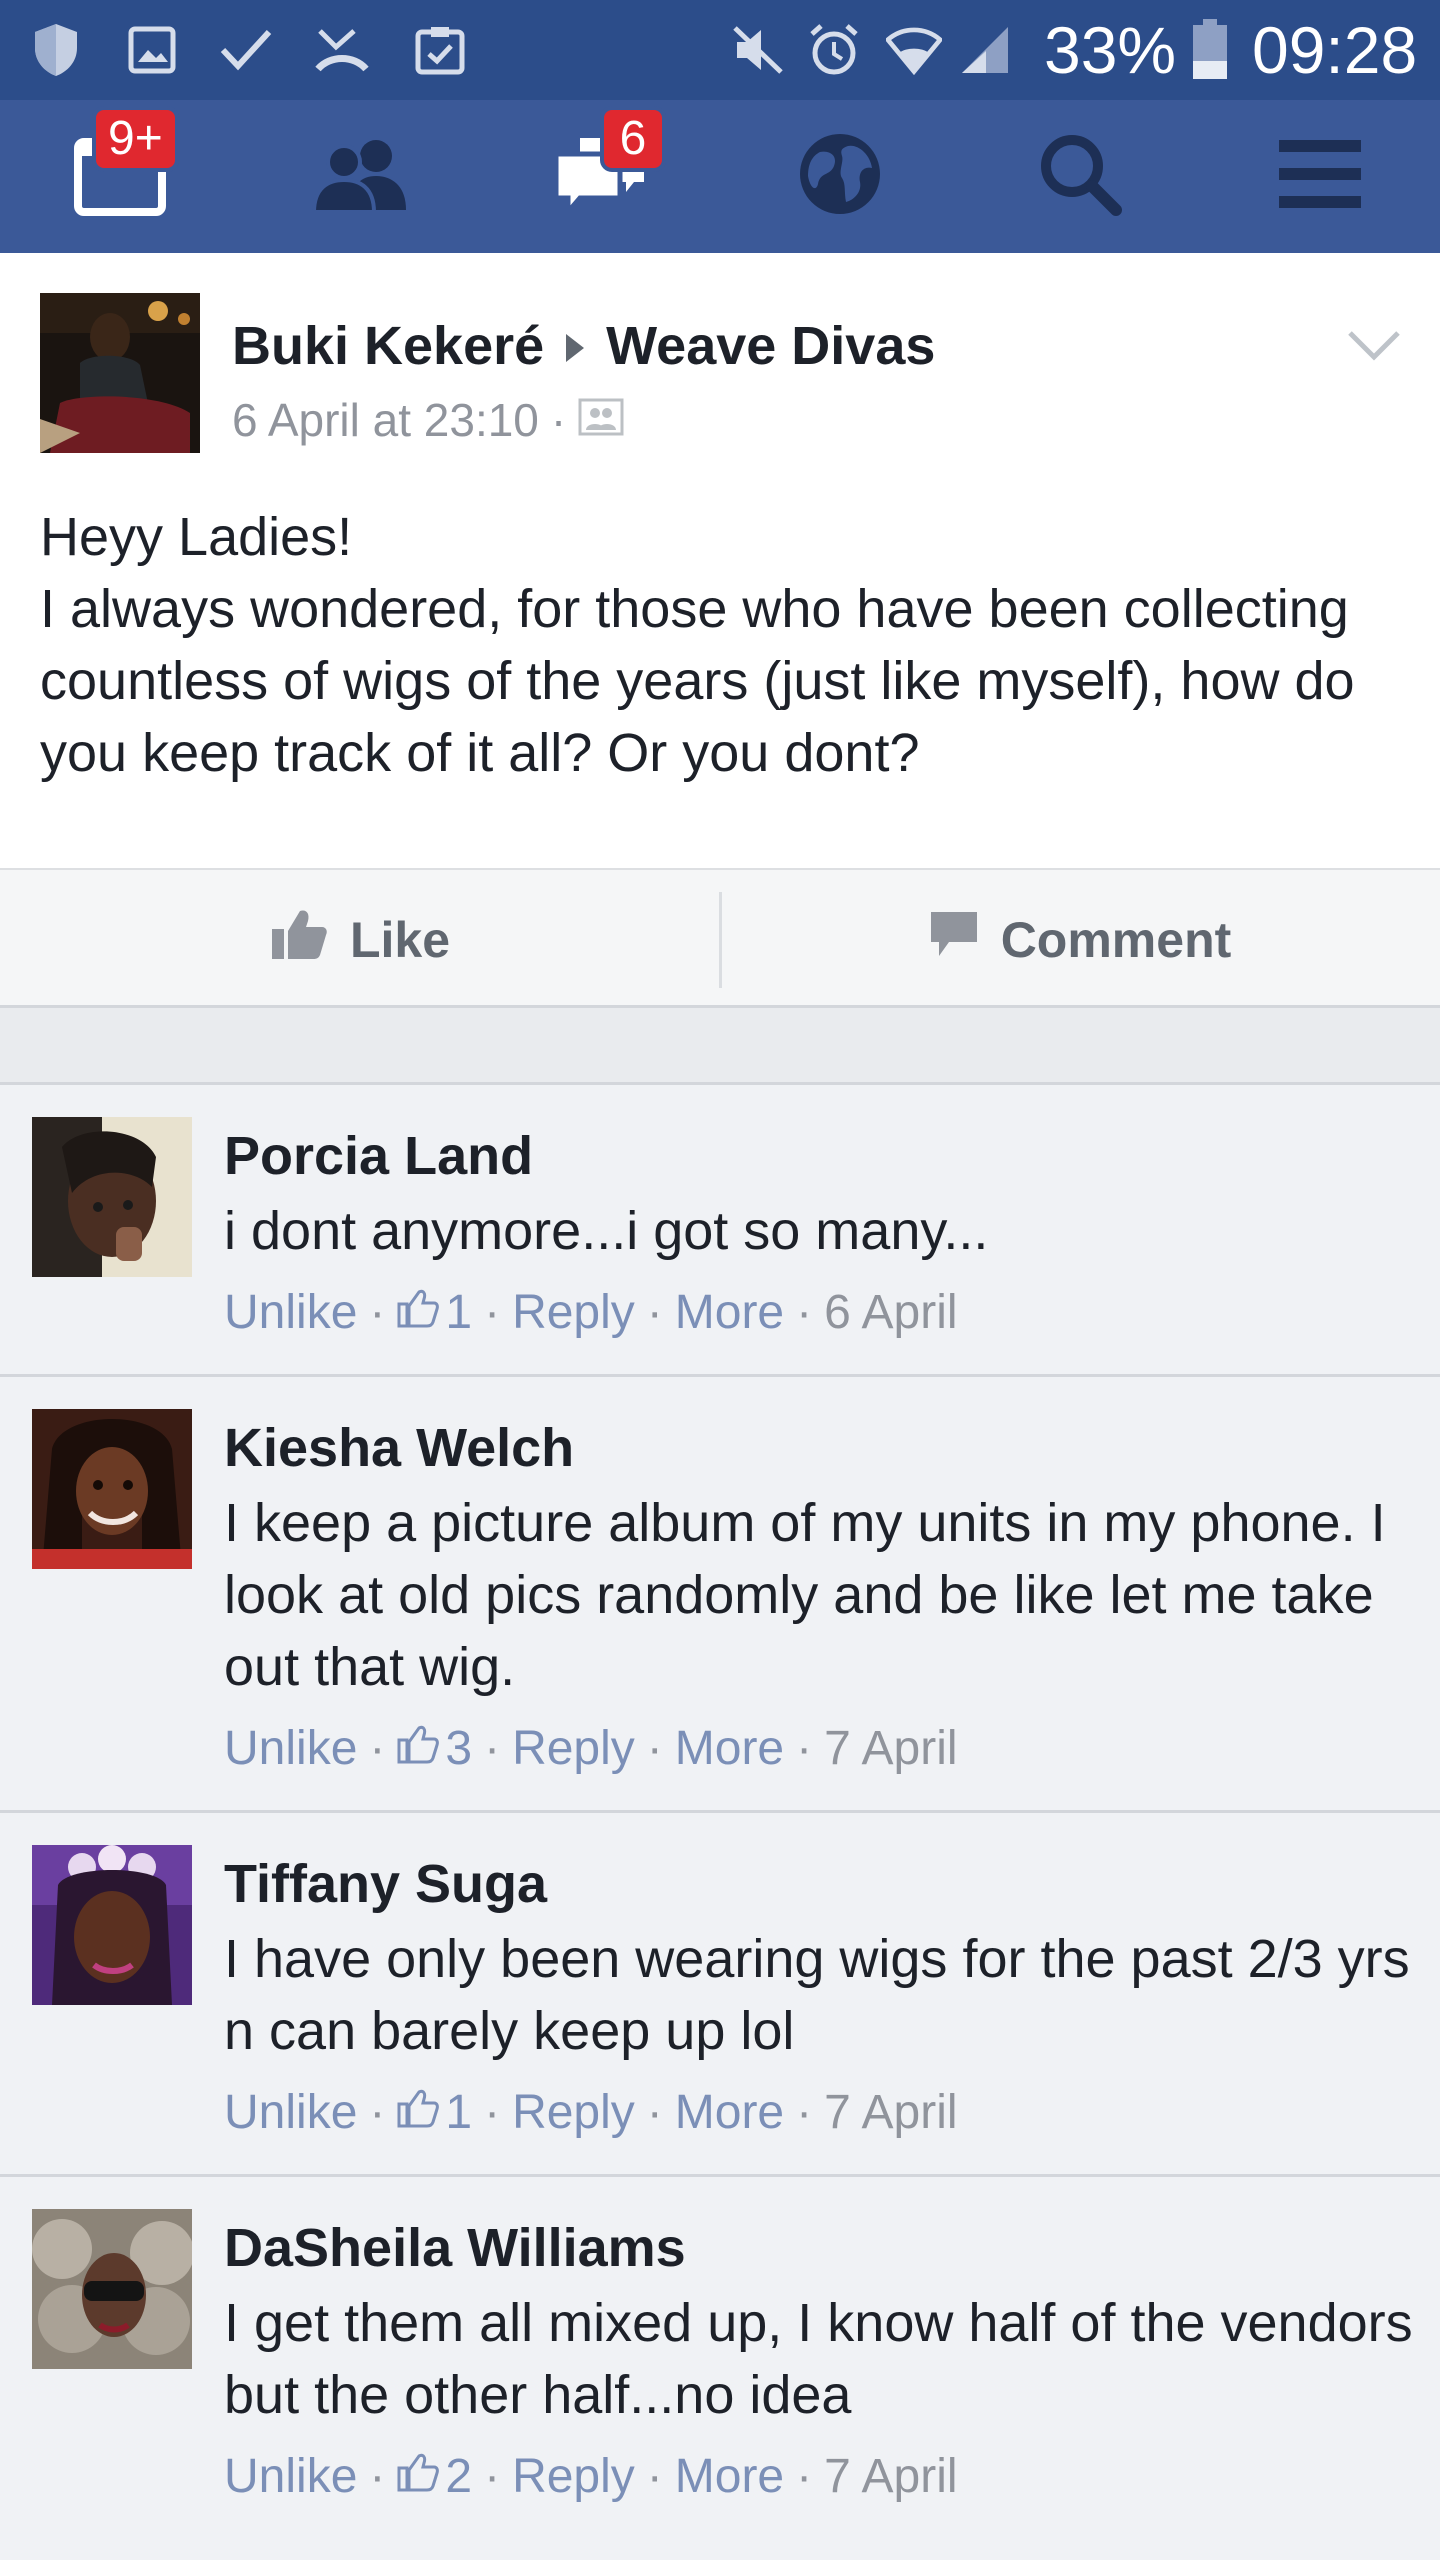  What do you see at coordinates (399, 1448) in the screenshot?
I see `commenter-name: Kiesha Welch` at bounding box center [399, 1448].